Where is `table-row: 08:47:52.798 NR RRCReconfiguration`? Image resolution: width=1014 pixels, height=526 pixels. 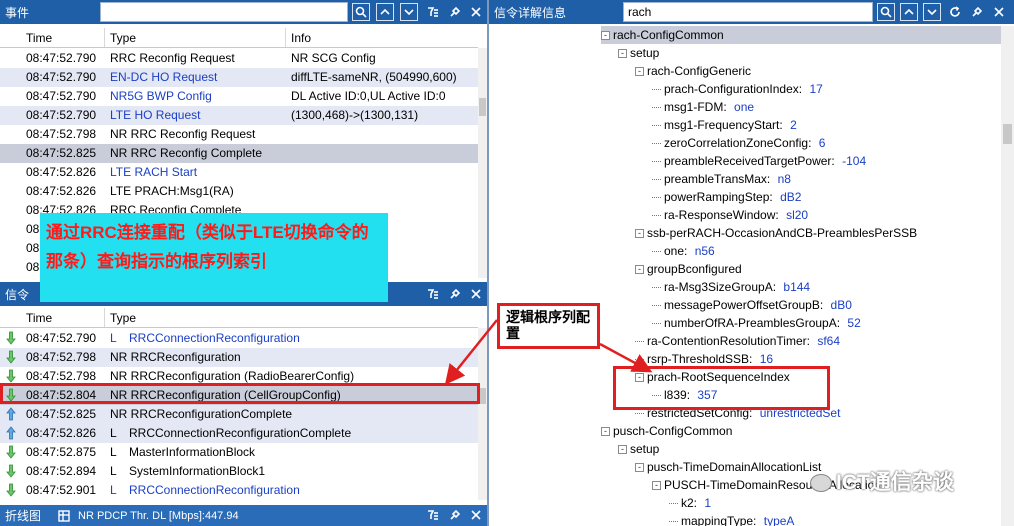 table-row: 08:47:52.798 NR RRCReconfiguration is located at coordinates (239, 357).